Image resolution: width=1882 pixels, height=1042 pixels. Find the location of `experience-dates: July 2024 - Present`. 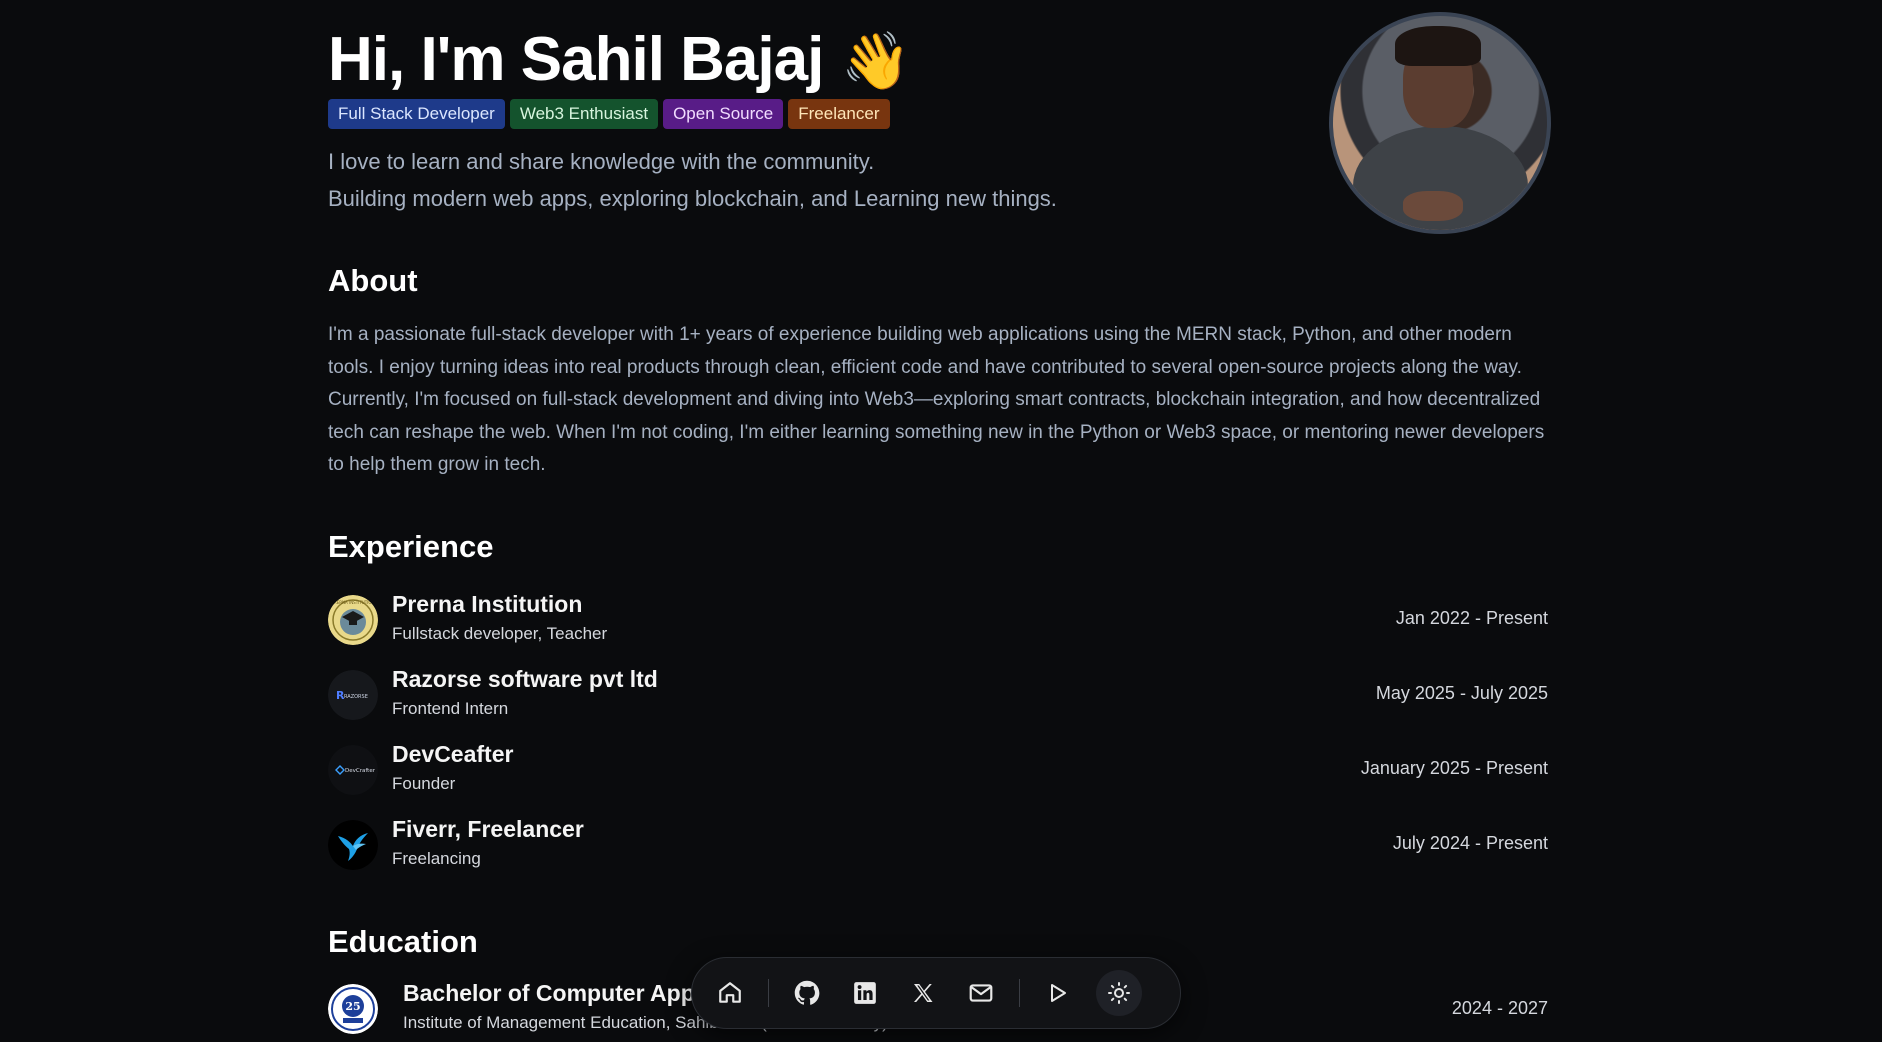

experience-dates: July 2024 - Present is located at coordinates (1470, 843).